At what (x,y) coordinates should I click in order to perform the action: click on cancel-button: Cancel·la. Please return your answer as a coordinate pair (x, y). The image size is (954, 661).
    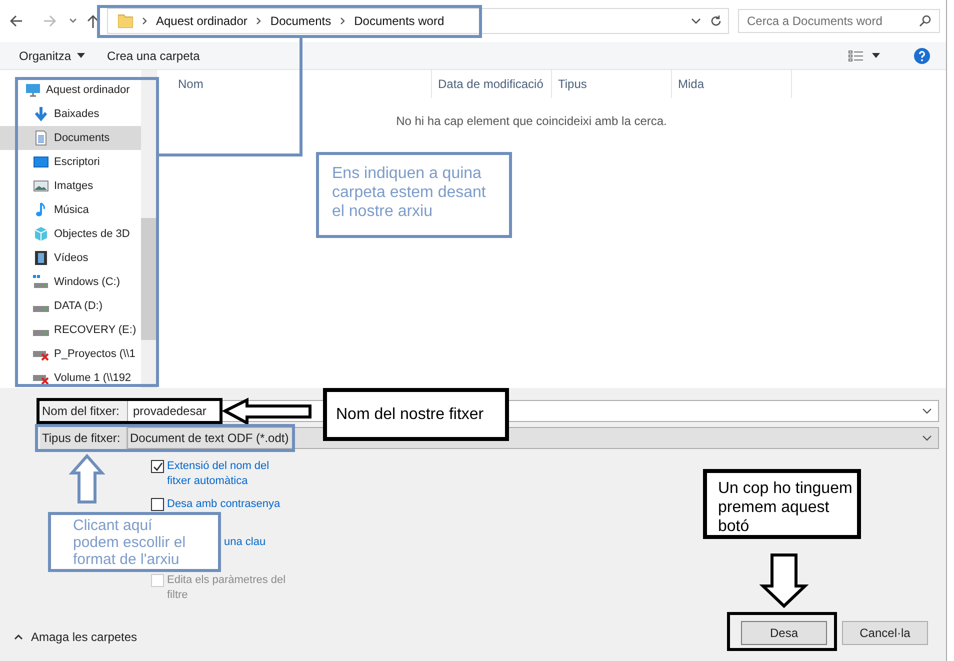
    Looking at the image, I should click on (885, 633).